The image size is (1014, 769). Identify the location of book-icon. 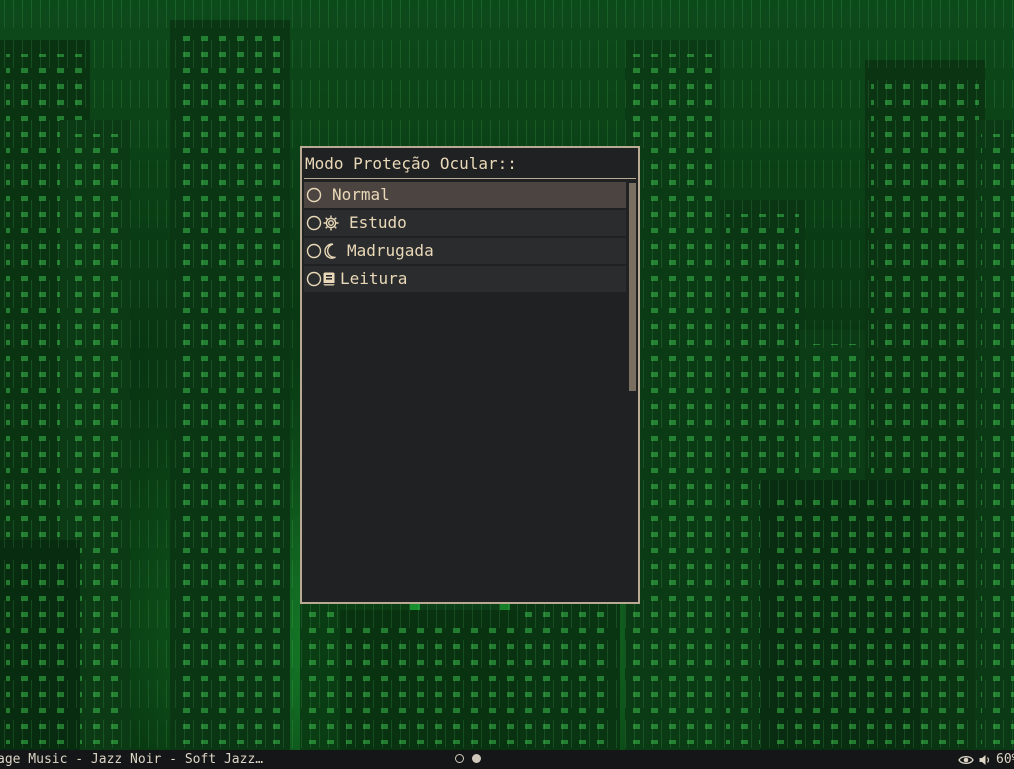
(329, 279).